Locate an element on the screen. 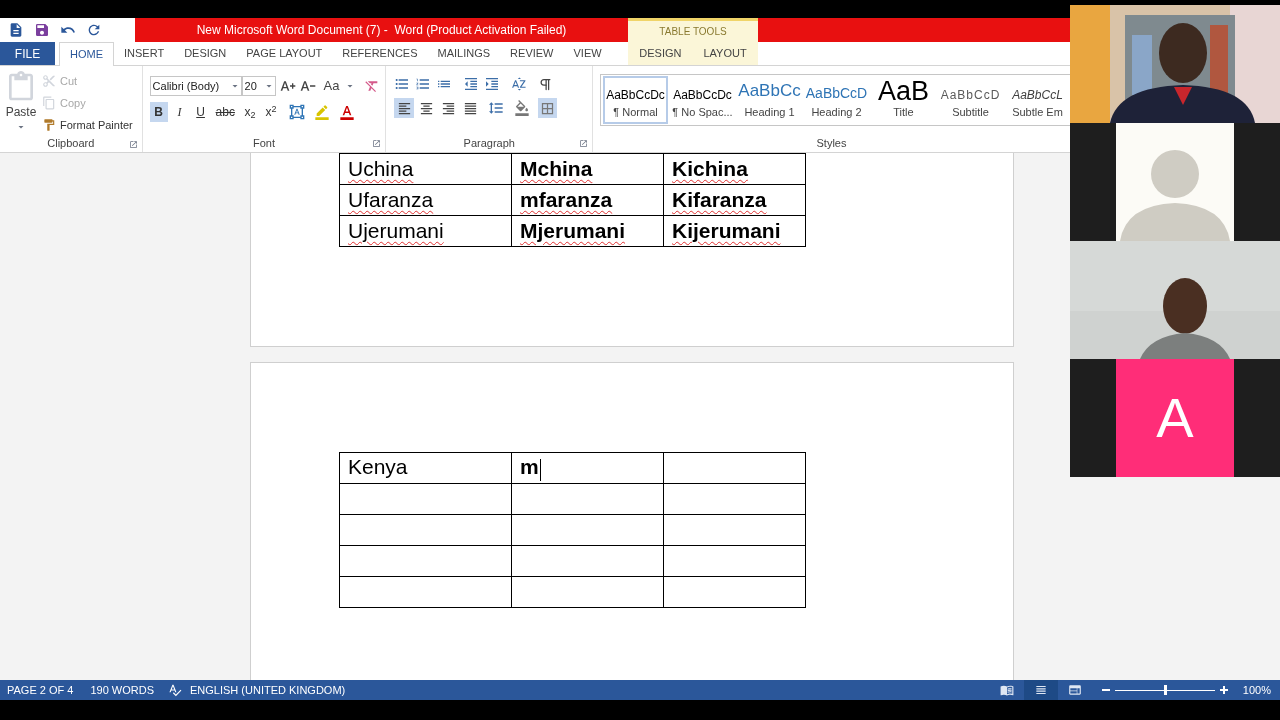  paste-button: Paste is located at coordinates (21, 103).